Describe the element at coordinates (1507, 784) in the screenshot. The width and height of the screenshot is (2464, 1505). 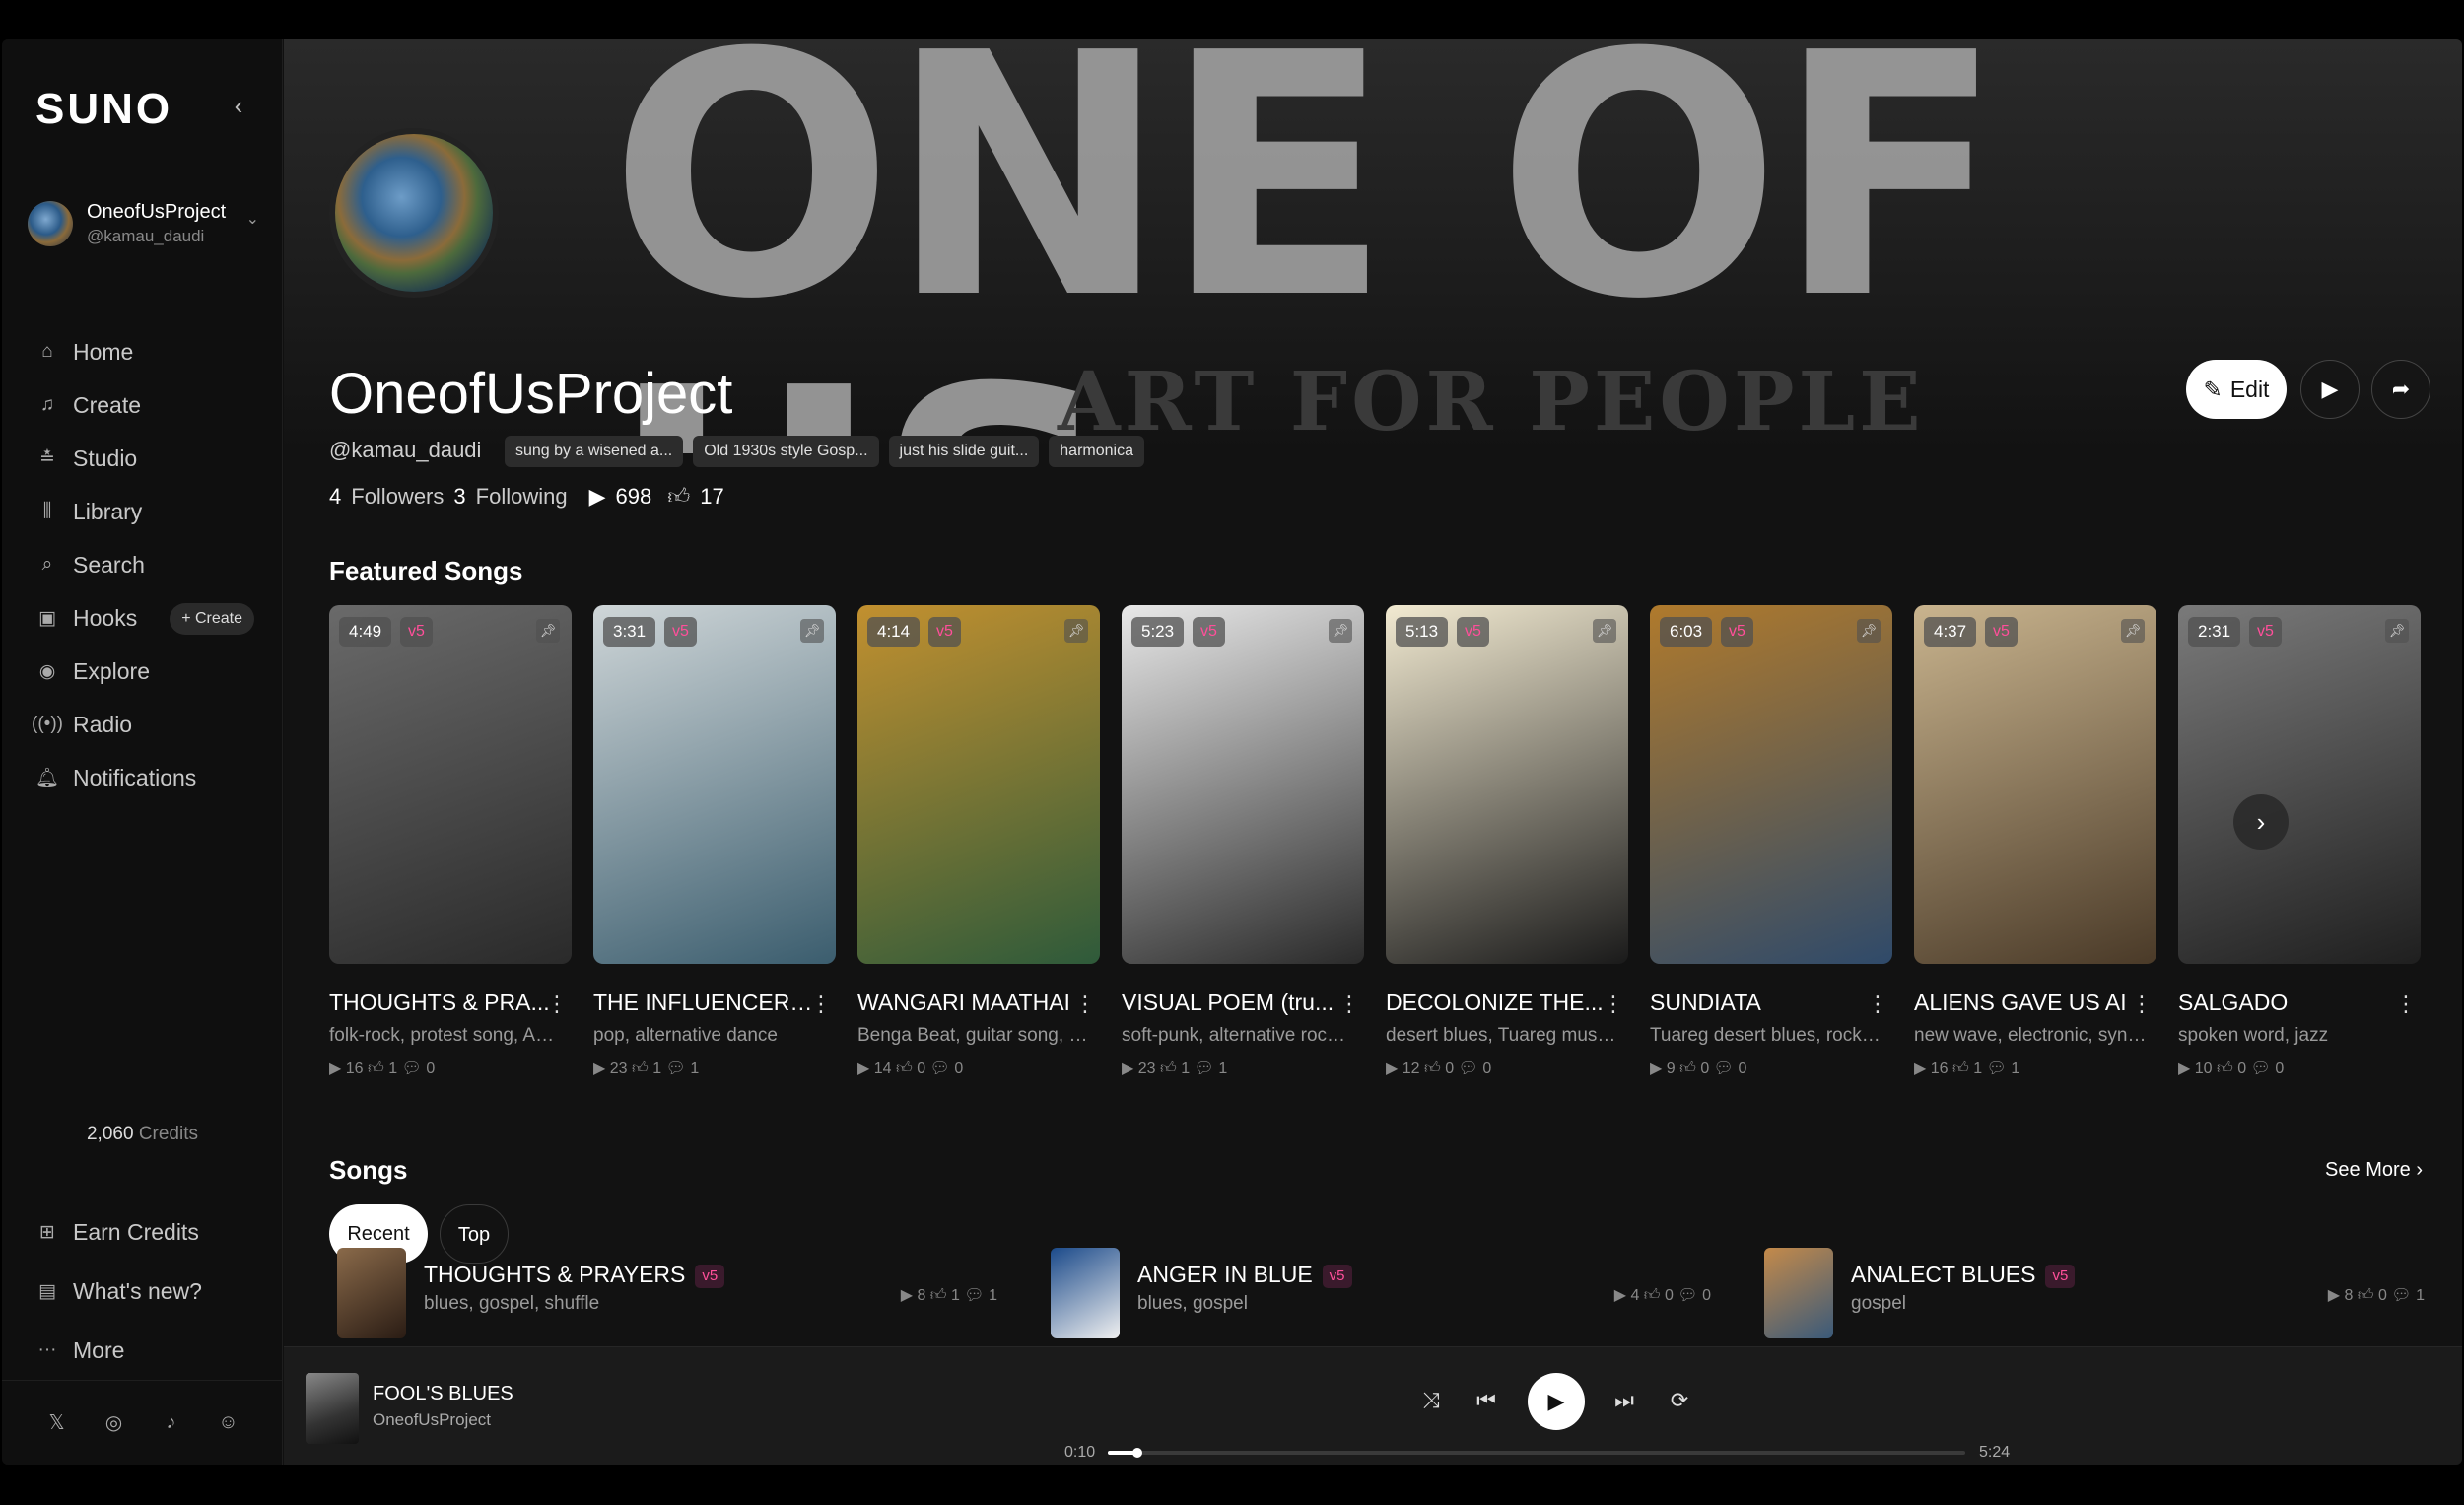
I see `song-cover-art: 5:13 v5 📌︎` at that location.